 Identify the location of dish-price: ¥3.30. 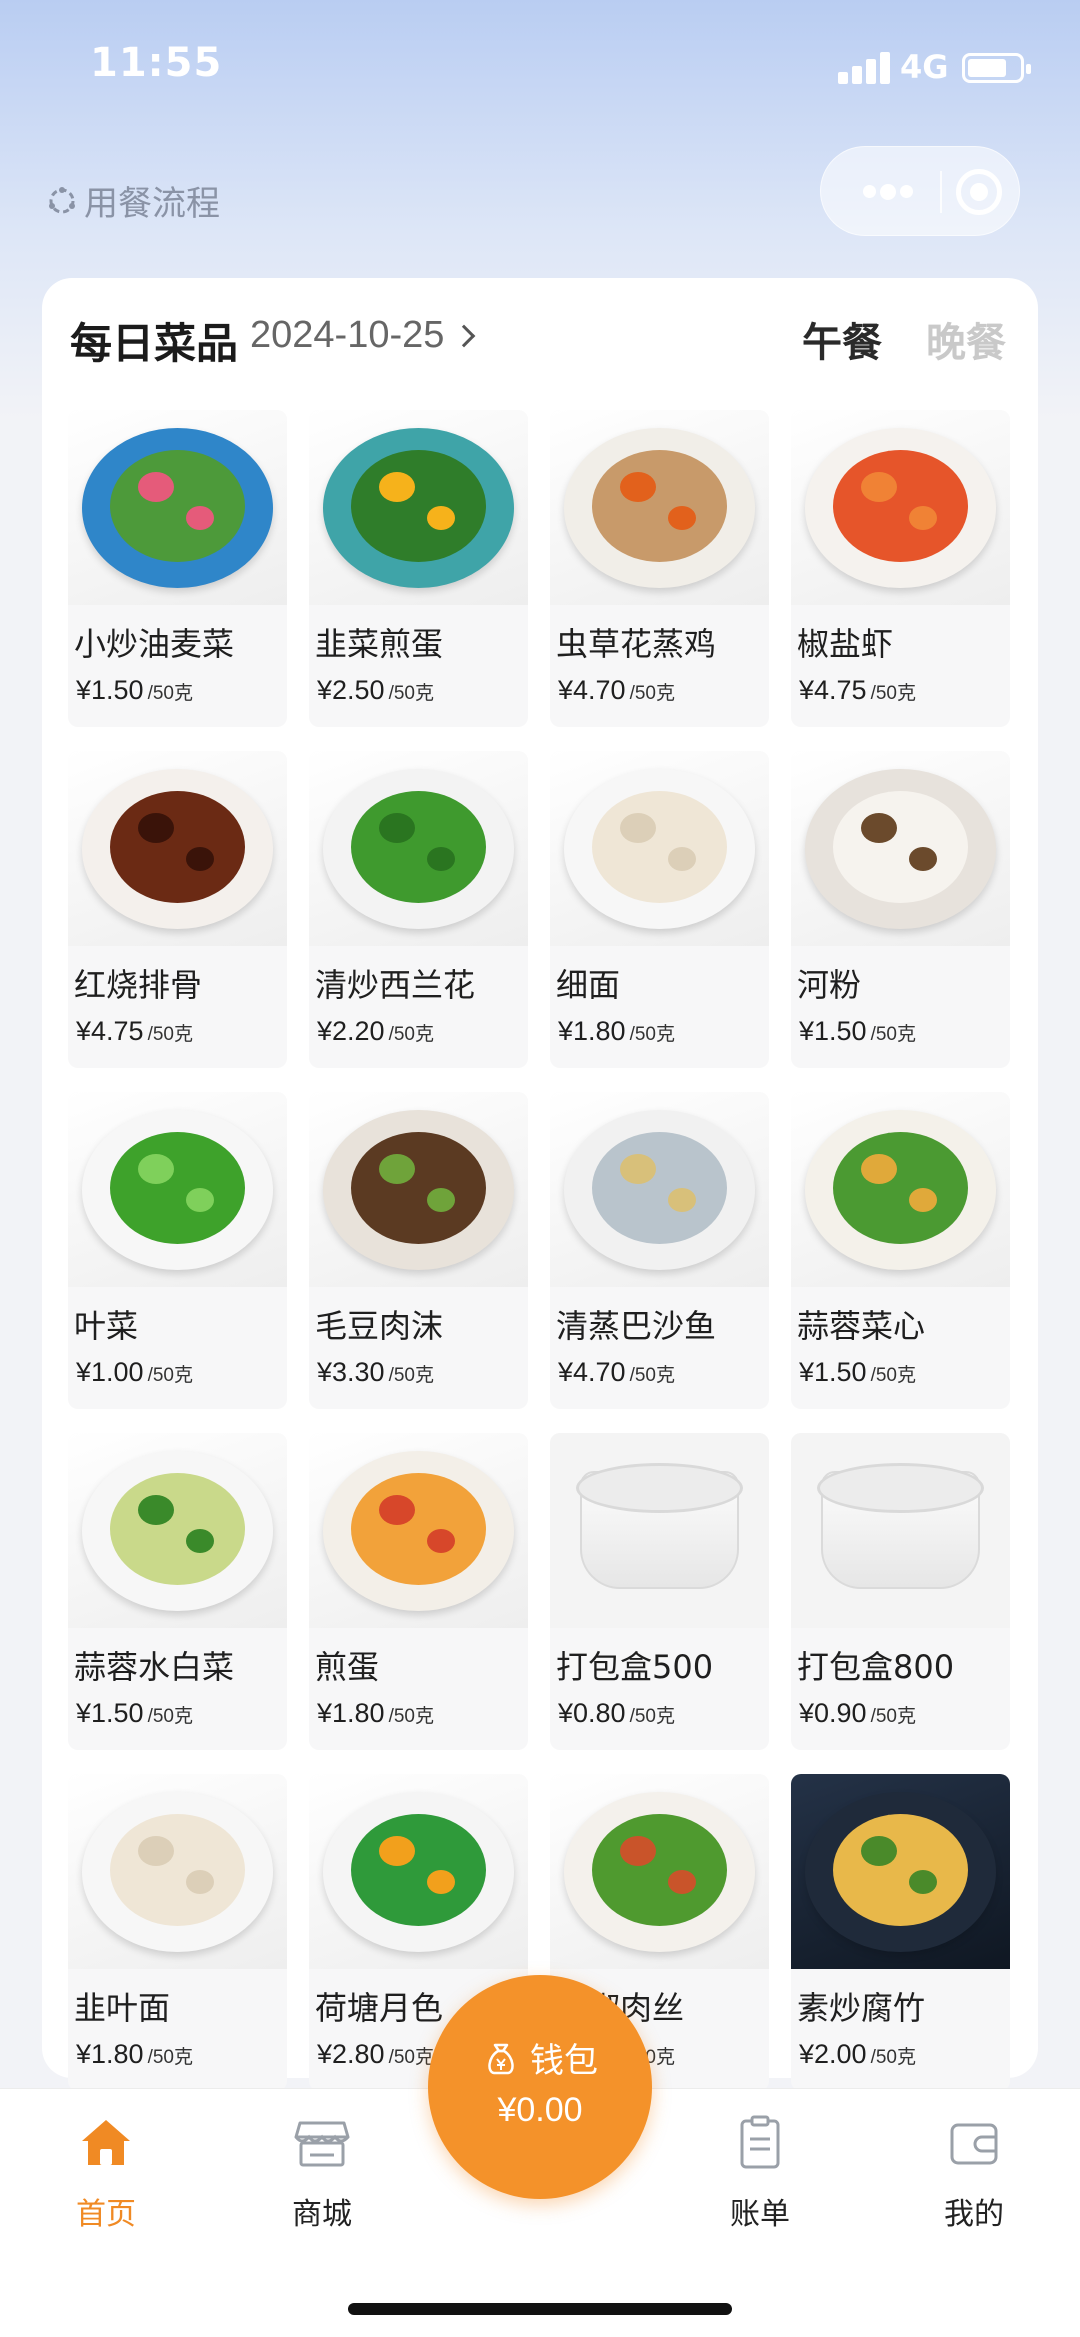
(351, 1372).